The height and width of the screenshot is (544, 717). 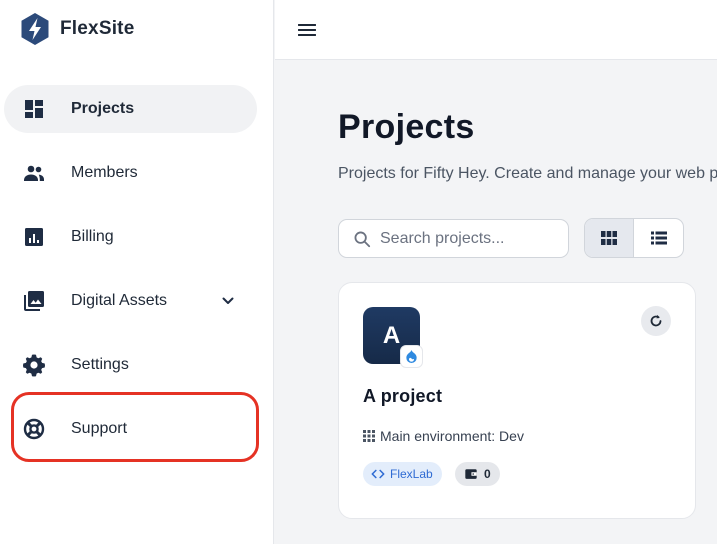 I want to click on project-name: A project, so click(x=403, y=396).